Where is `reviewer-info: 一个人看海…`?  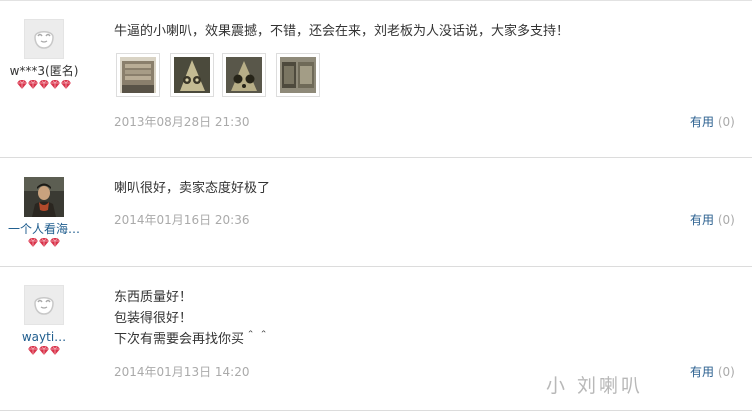
reviewer-info: 一个人看海… is located at coordinates (44, 213).